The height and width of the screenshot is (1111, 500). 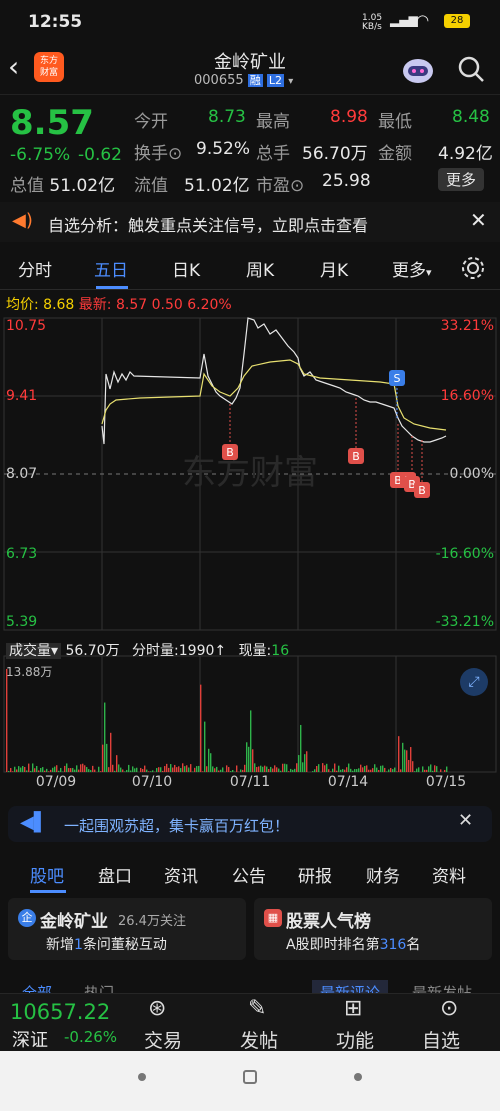 What do you see at coordinates (355, 1039) in the screenshot?
I see `function-button: 功能` at bounding box center [355, 1039].